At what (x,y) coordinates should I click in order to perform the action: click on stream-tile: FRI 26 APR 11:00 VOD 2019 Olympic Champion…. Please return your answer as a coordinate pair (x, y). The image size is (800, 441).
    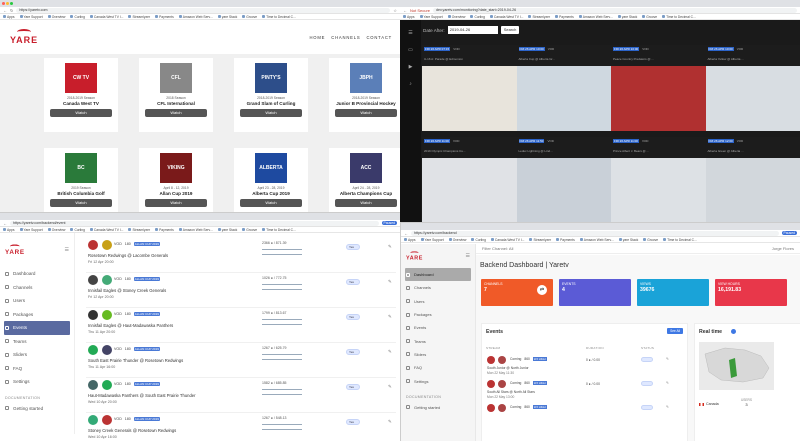
    Looking at the image, I should click on (469, 179).